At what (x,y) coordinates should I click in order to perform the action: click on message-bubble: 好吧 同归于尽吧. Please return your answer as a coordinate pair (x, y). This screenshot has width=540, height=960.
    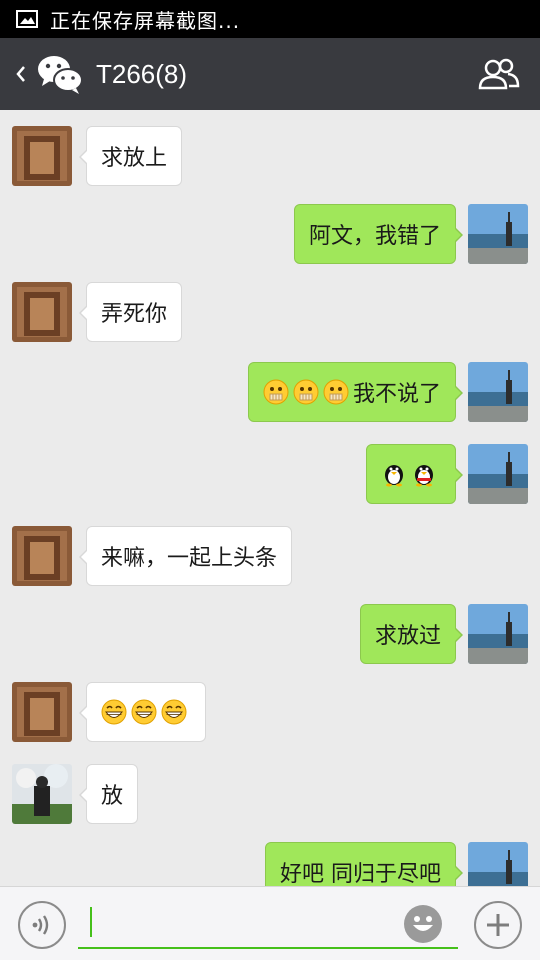
    Looking at the image, I should click on (364, 864).